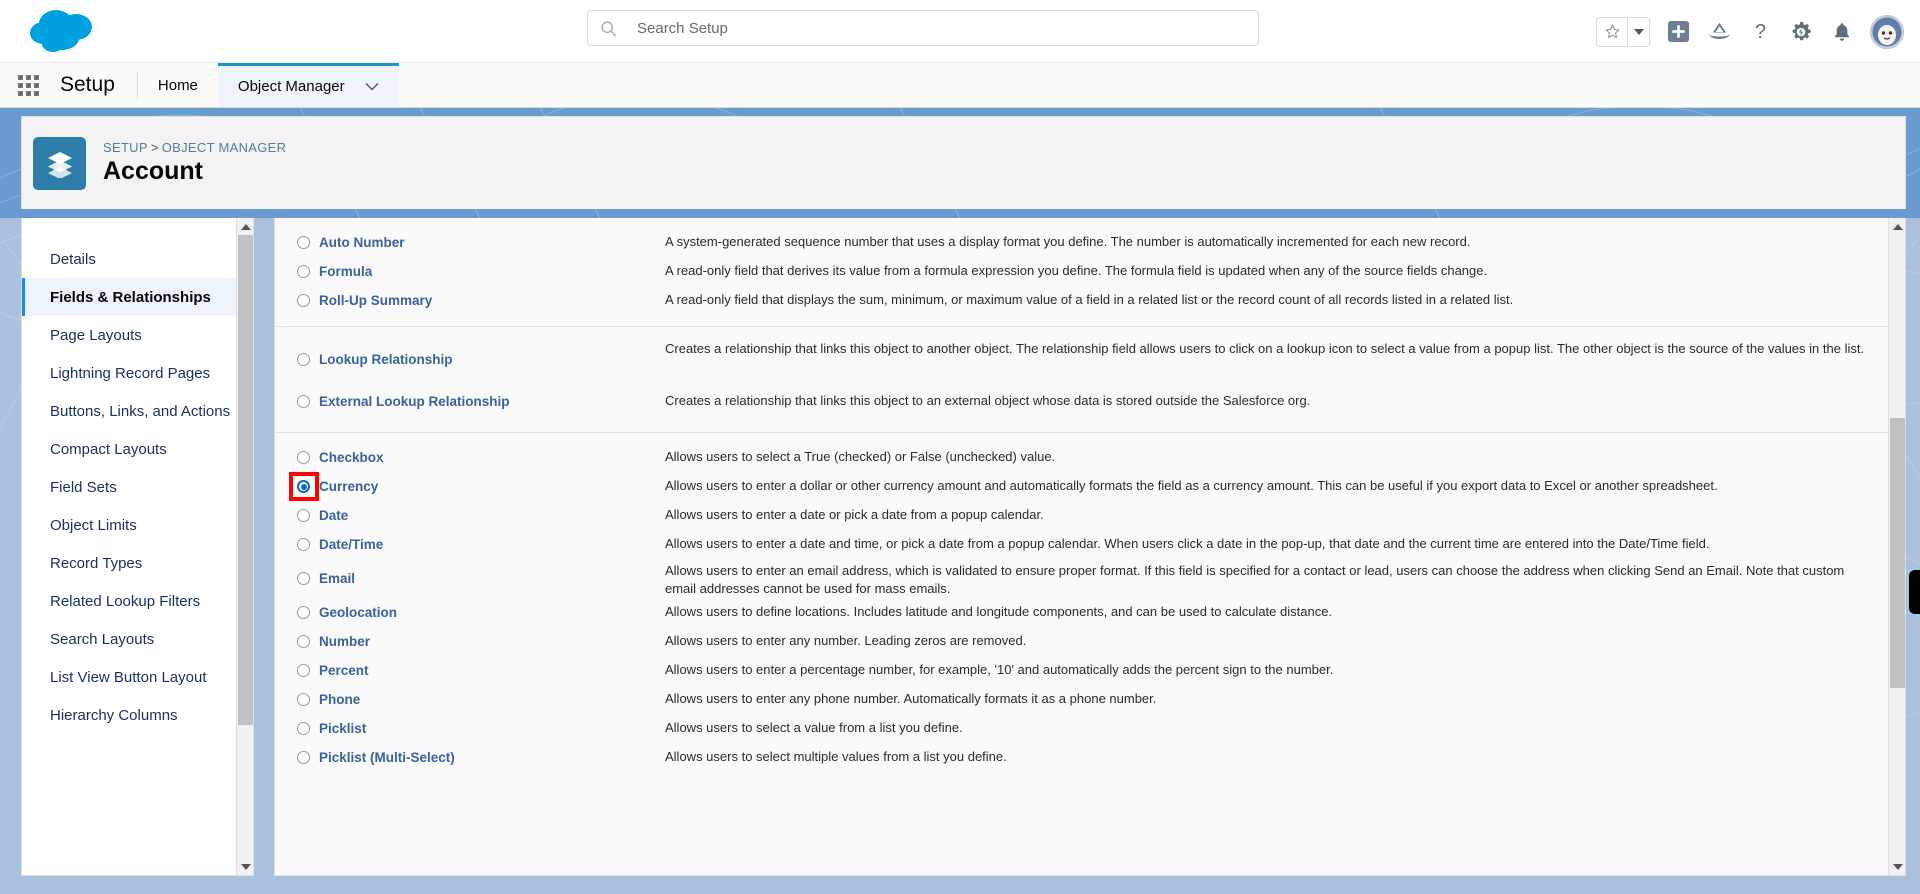  What do you see at coordinates (481, 728) in the screenshot?
I see `field-type-option-picklist: Picklist` at bounding box center [481, 728].